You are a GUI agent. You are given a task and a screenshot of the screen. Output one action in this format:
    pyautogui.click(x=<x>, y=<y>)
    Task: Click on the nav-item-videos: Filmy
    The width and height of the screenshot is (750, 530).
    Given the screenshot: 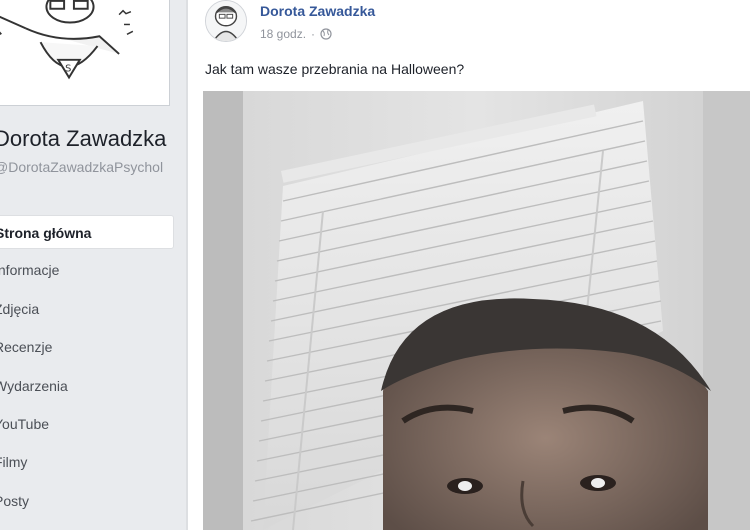 What is the action you would take?
    pyautogui.click(x=87, y=462)
    